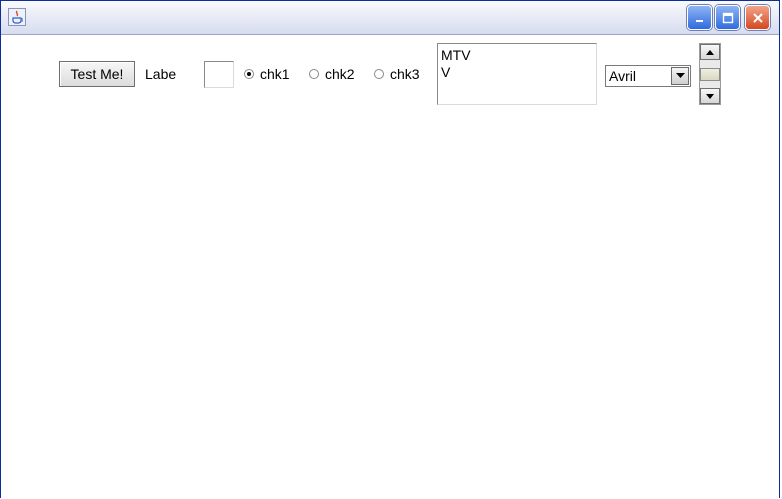 The image size is (782, 499). Describe the element at coordinates (161, 74) in the screenshot. I see `label: Labe` at that location.